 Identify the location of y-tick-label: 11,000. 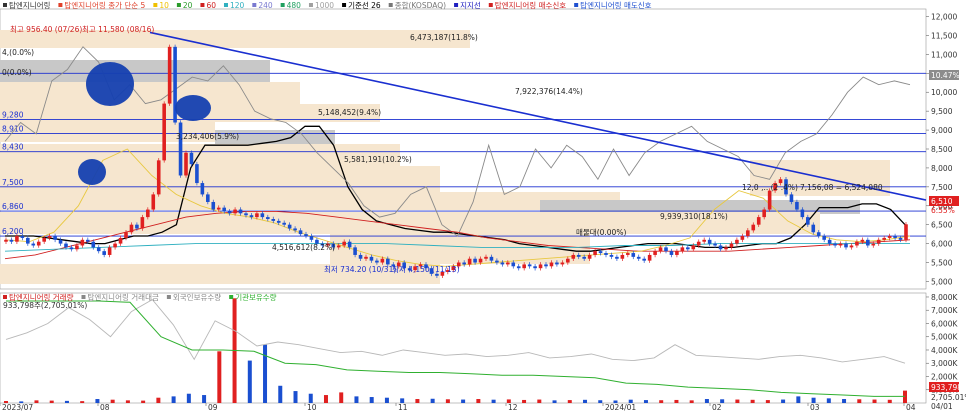
(944, 54).